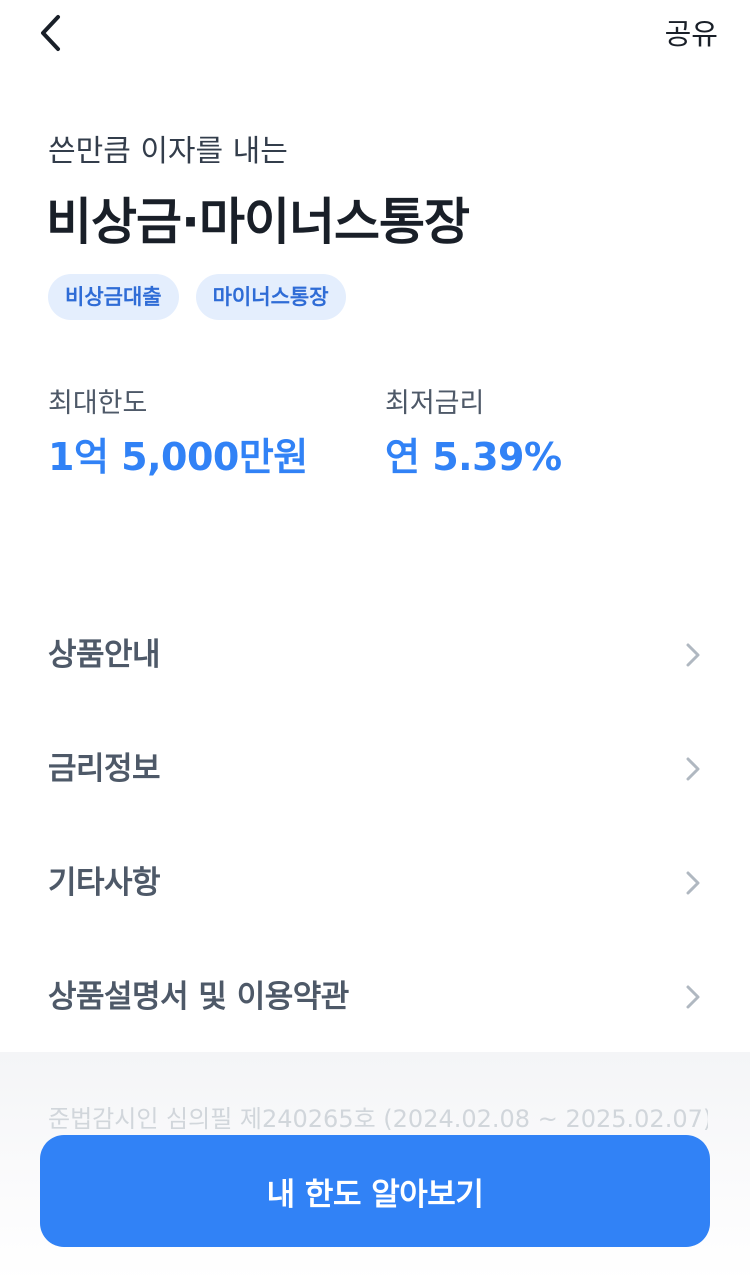  I want to click on min-rate-stat: 최저금리 연 5.39%, so click(473, 434).